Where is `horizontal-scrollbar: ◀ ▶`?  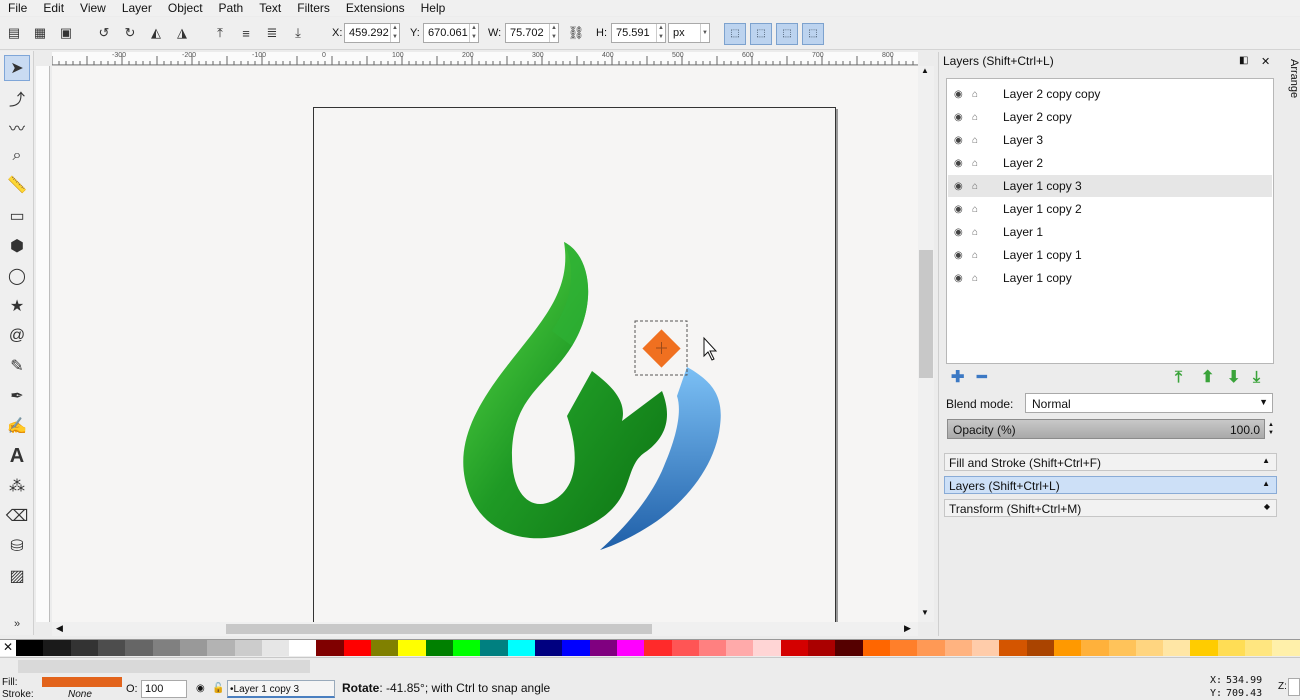
horizontal-scrollbar: ◀ ▶ is located at coordinates (485, 629).